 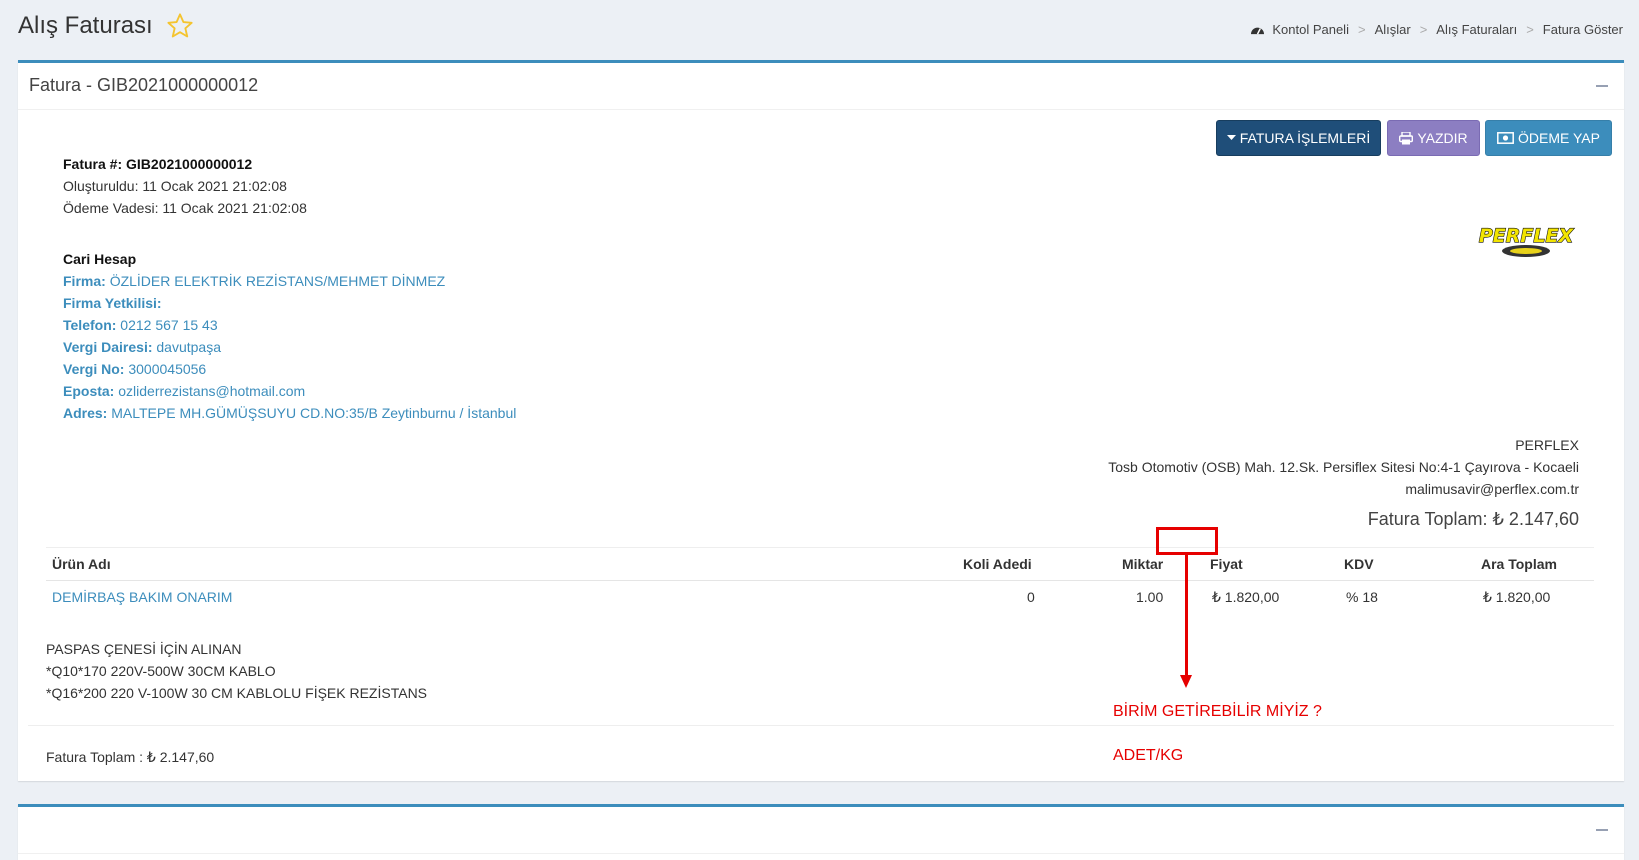 I want to click on col-qty: Miktar, so click(x=1143, y=564).